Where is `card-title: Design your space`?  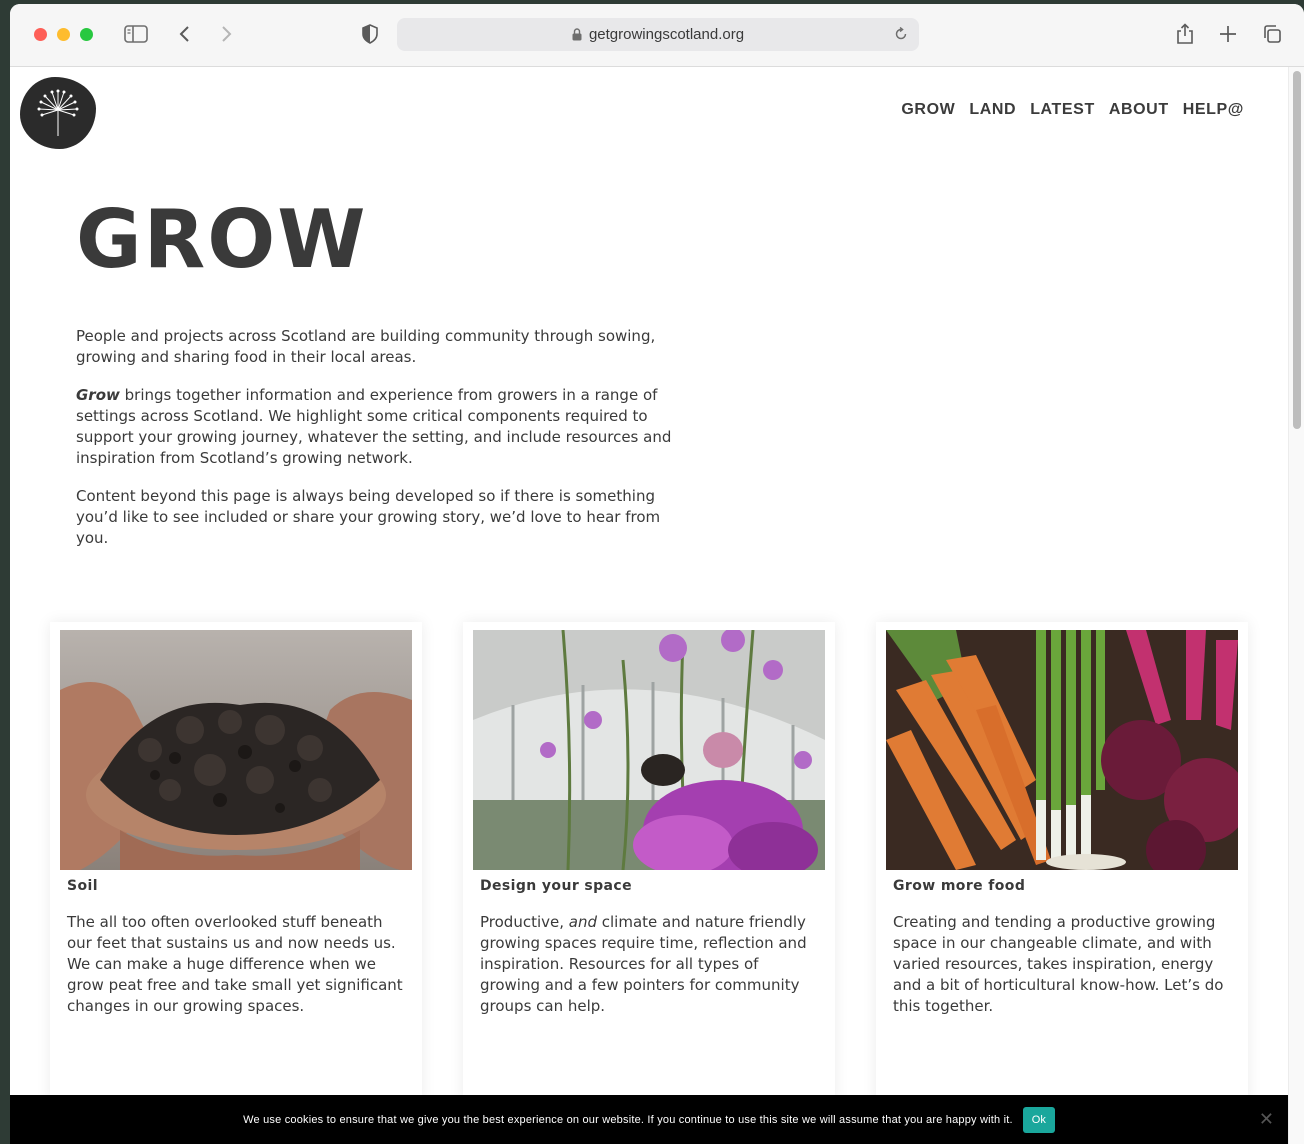
card-title: Design your space is located at coordinates (556, 886).